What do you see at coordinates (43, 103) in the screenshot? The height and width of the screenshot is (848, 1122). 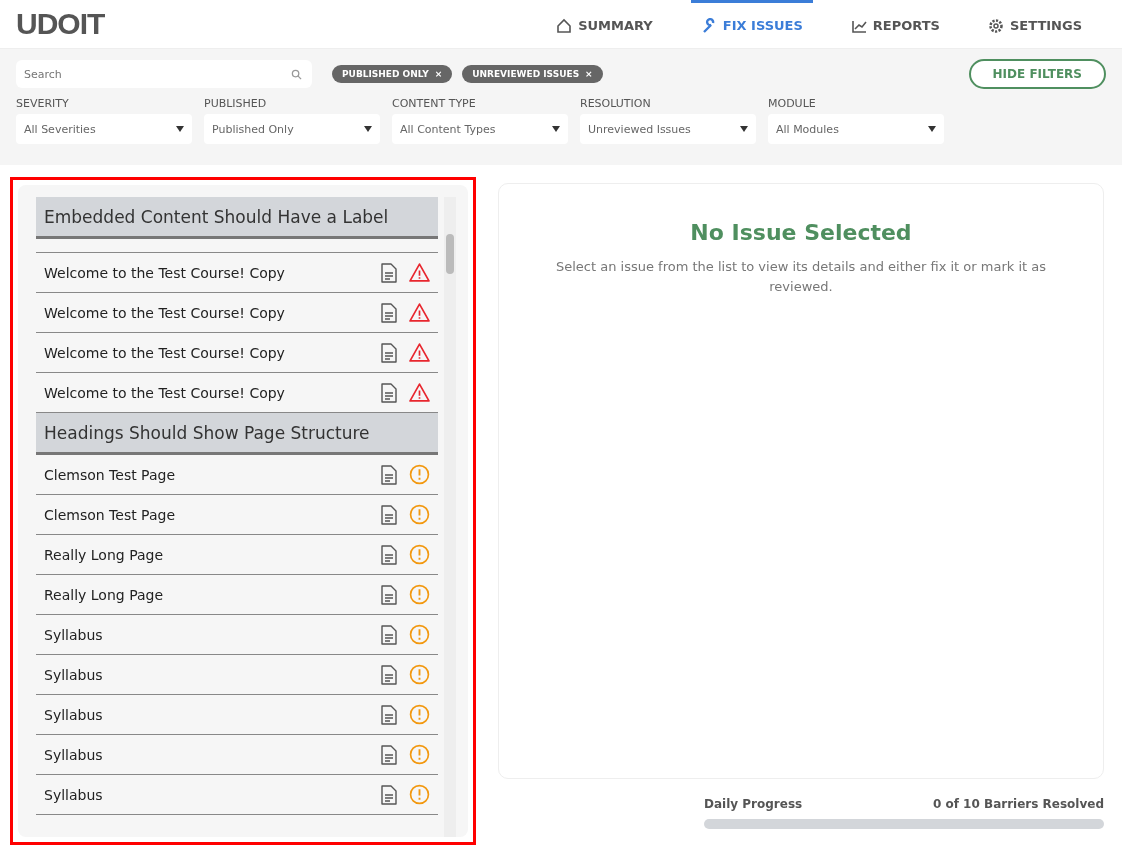 I see `filter-label: SEVERITY` at bounding box center [43, 103].